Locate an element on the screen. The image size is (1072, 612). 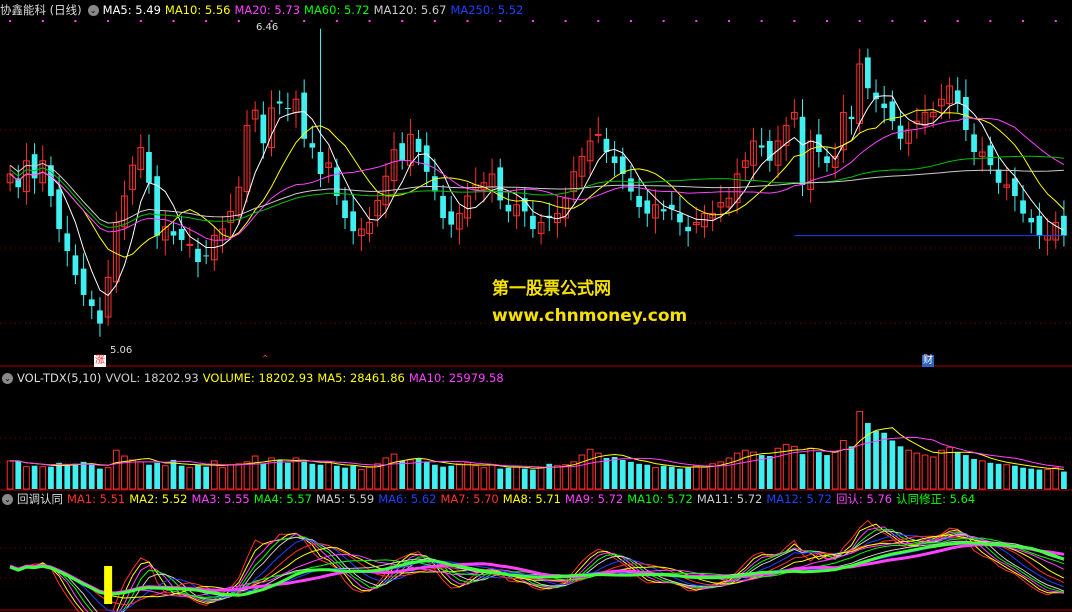
limit-up-tag: 涨 is located at coordinates (100, 361).